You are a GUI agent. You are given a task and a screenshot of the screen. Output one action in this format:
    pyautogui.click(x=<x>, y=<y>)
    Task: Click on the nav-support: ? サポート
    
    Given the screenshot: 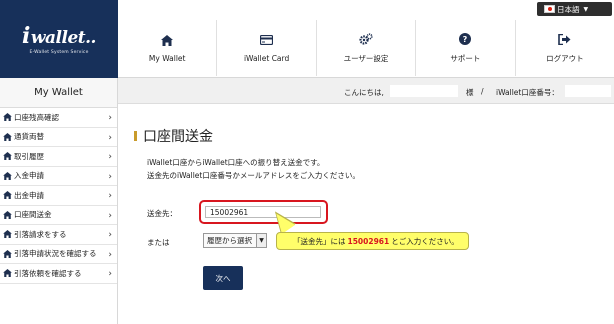 What is the action you would take?
    pyautogui.click(x=466, y=48)
    